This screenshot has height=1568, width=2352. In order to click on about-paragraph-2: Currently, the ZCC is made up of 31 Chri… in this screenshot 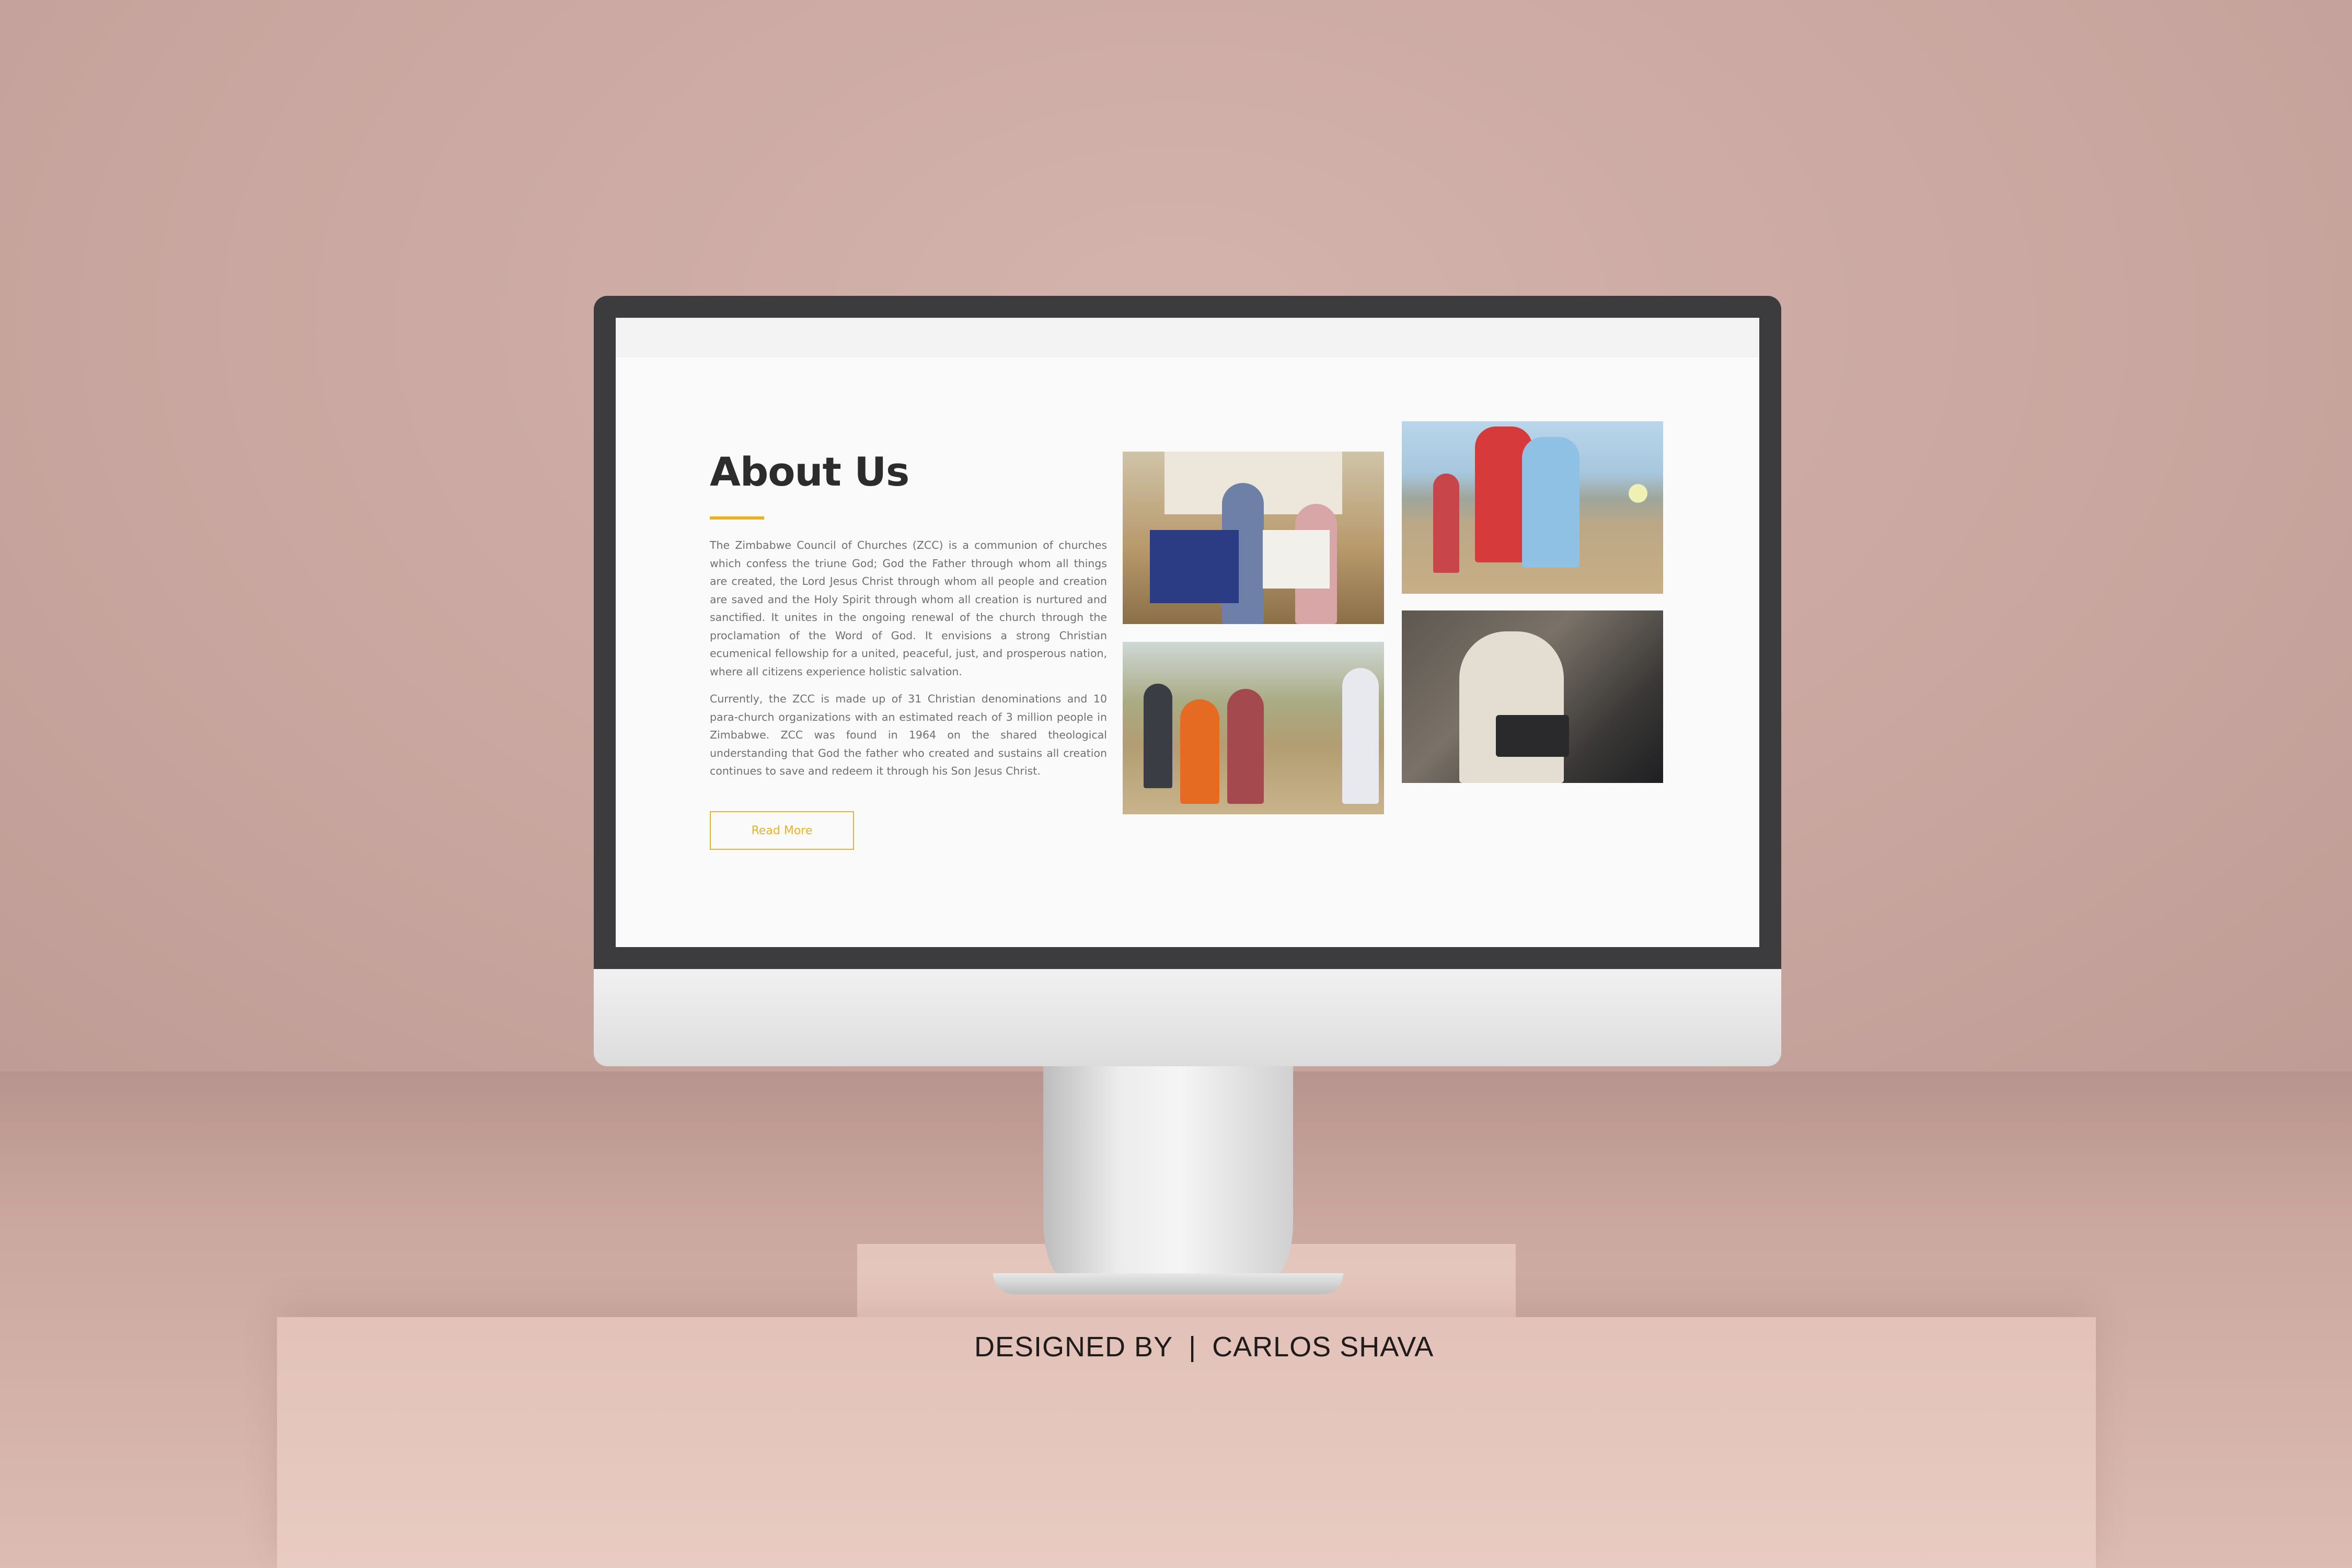, I will do `click(908, 735)`.